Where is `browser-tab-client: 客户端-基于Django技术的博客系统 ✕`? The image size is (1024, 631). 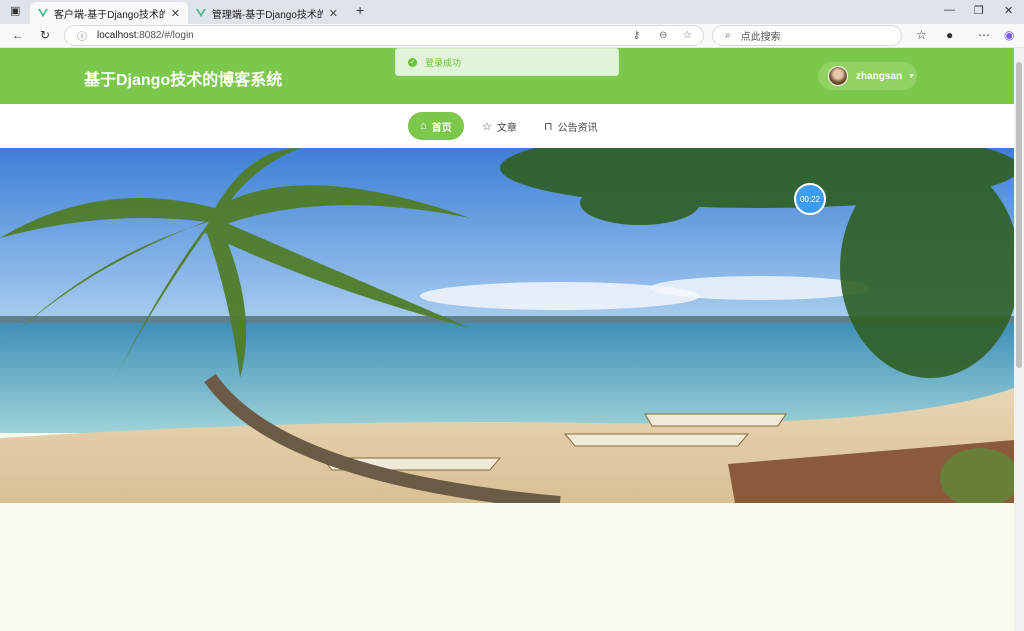
browser-tab-client: 客户端-基于Django技术的博客系统 ✕ is located at coordinates (109, 13).